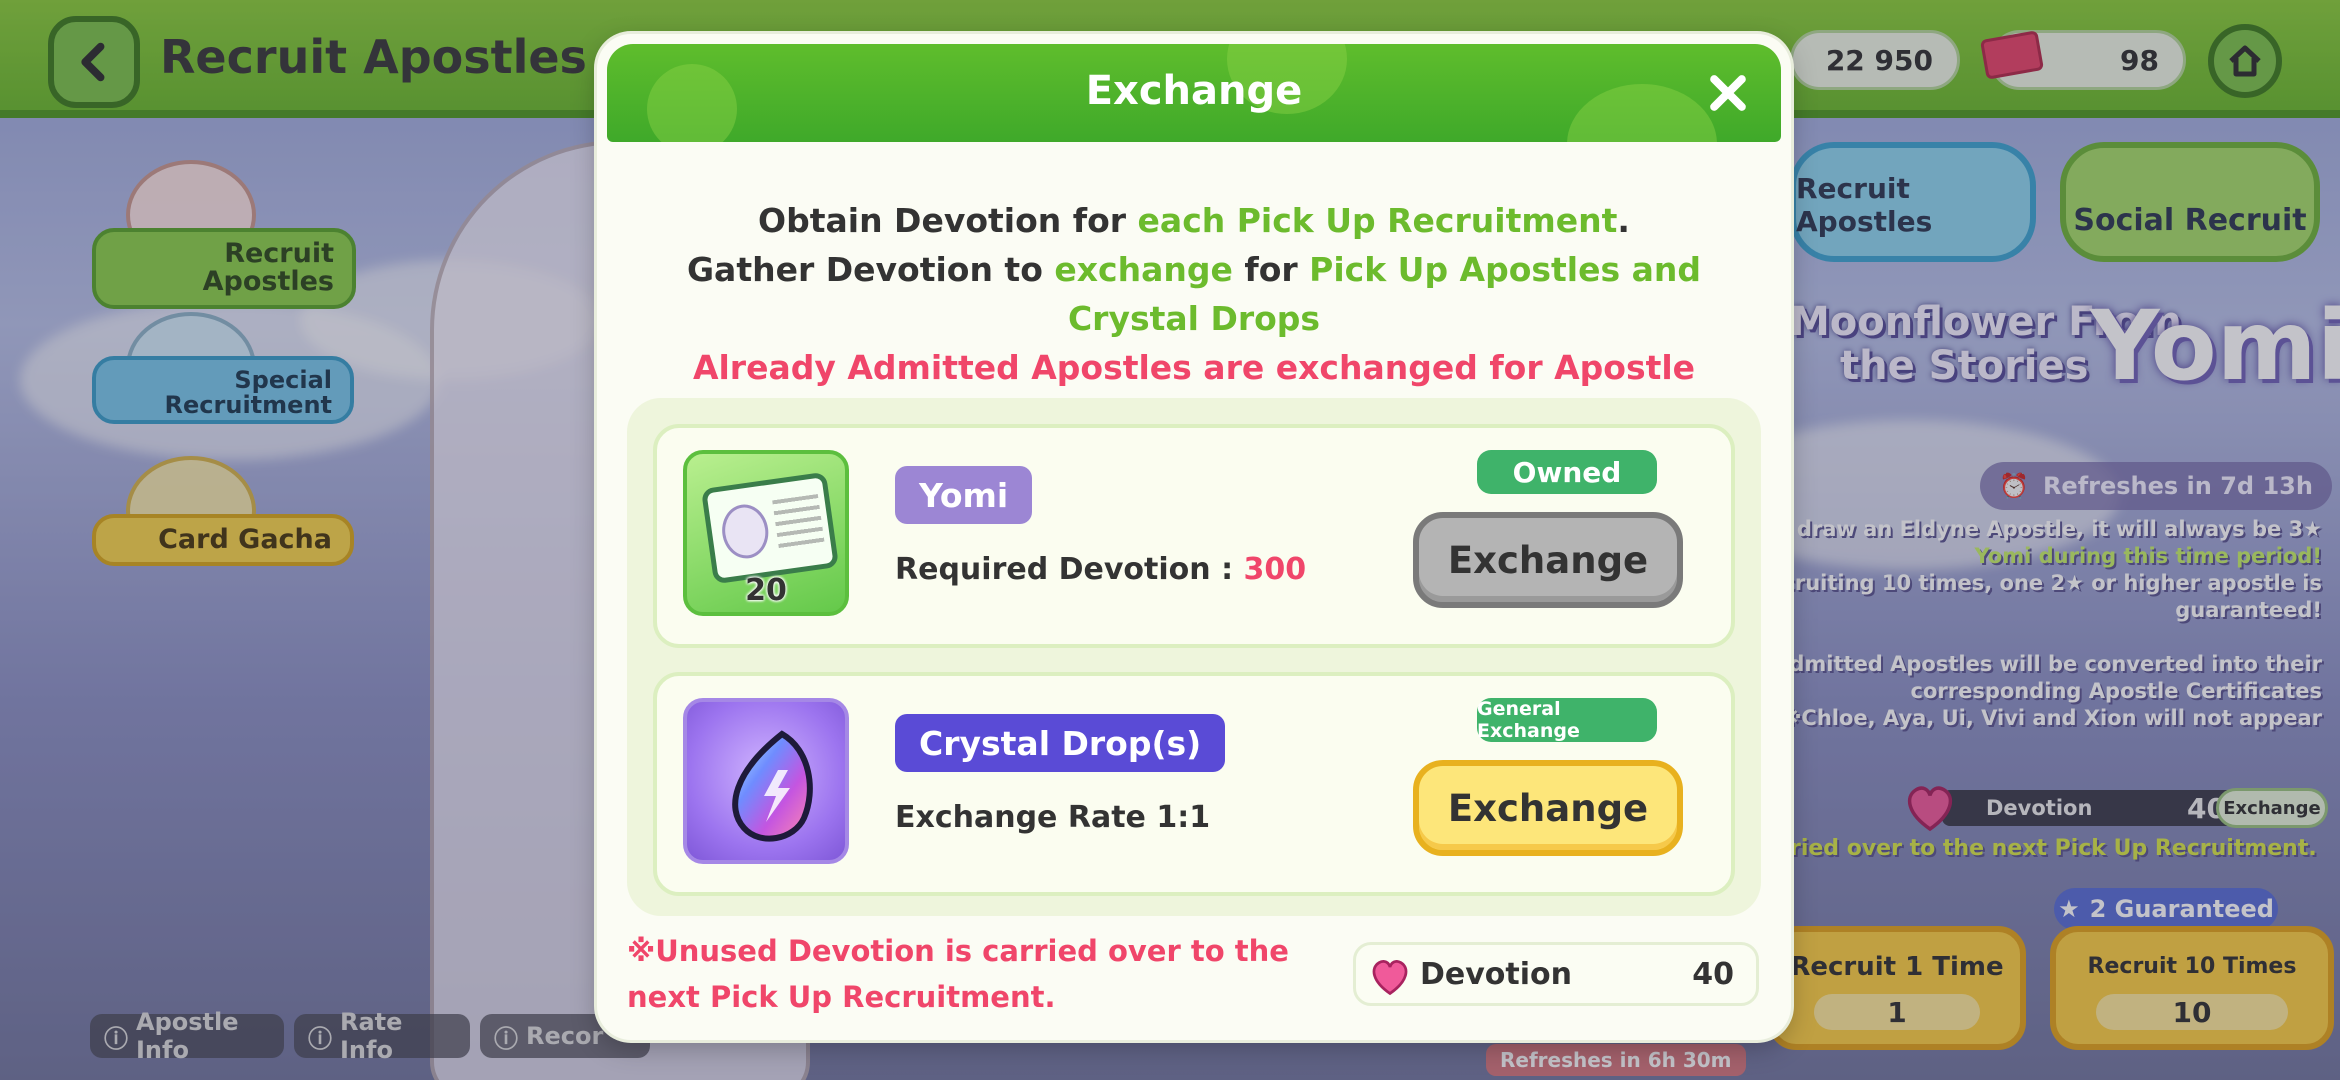 The image size is (2340, 1080). I want to click on card-art, so click(770, 528).